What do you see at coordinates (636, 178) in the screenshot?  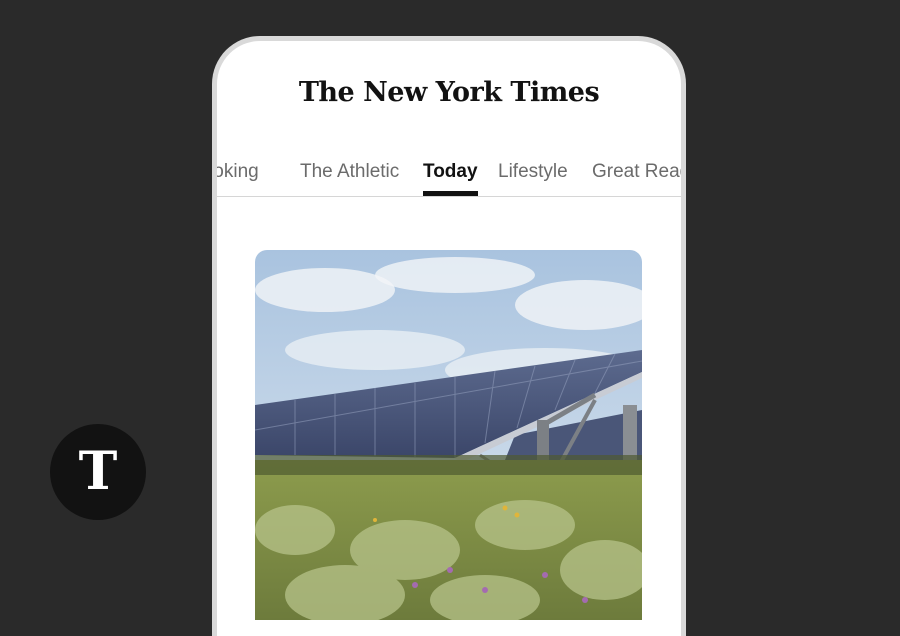 I see `tab-great-reads: Great Reads` at bounding box center [636, 178].